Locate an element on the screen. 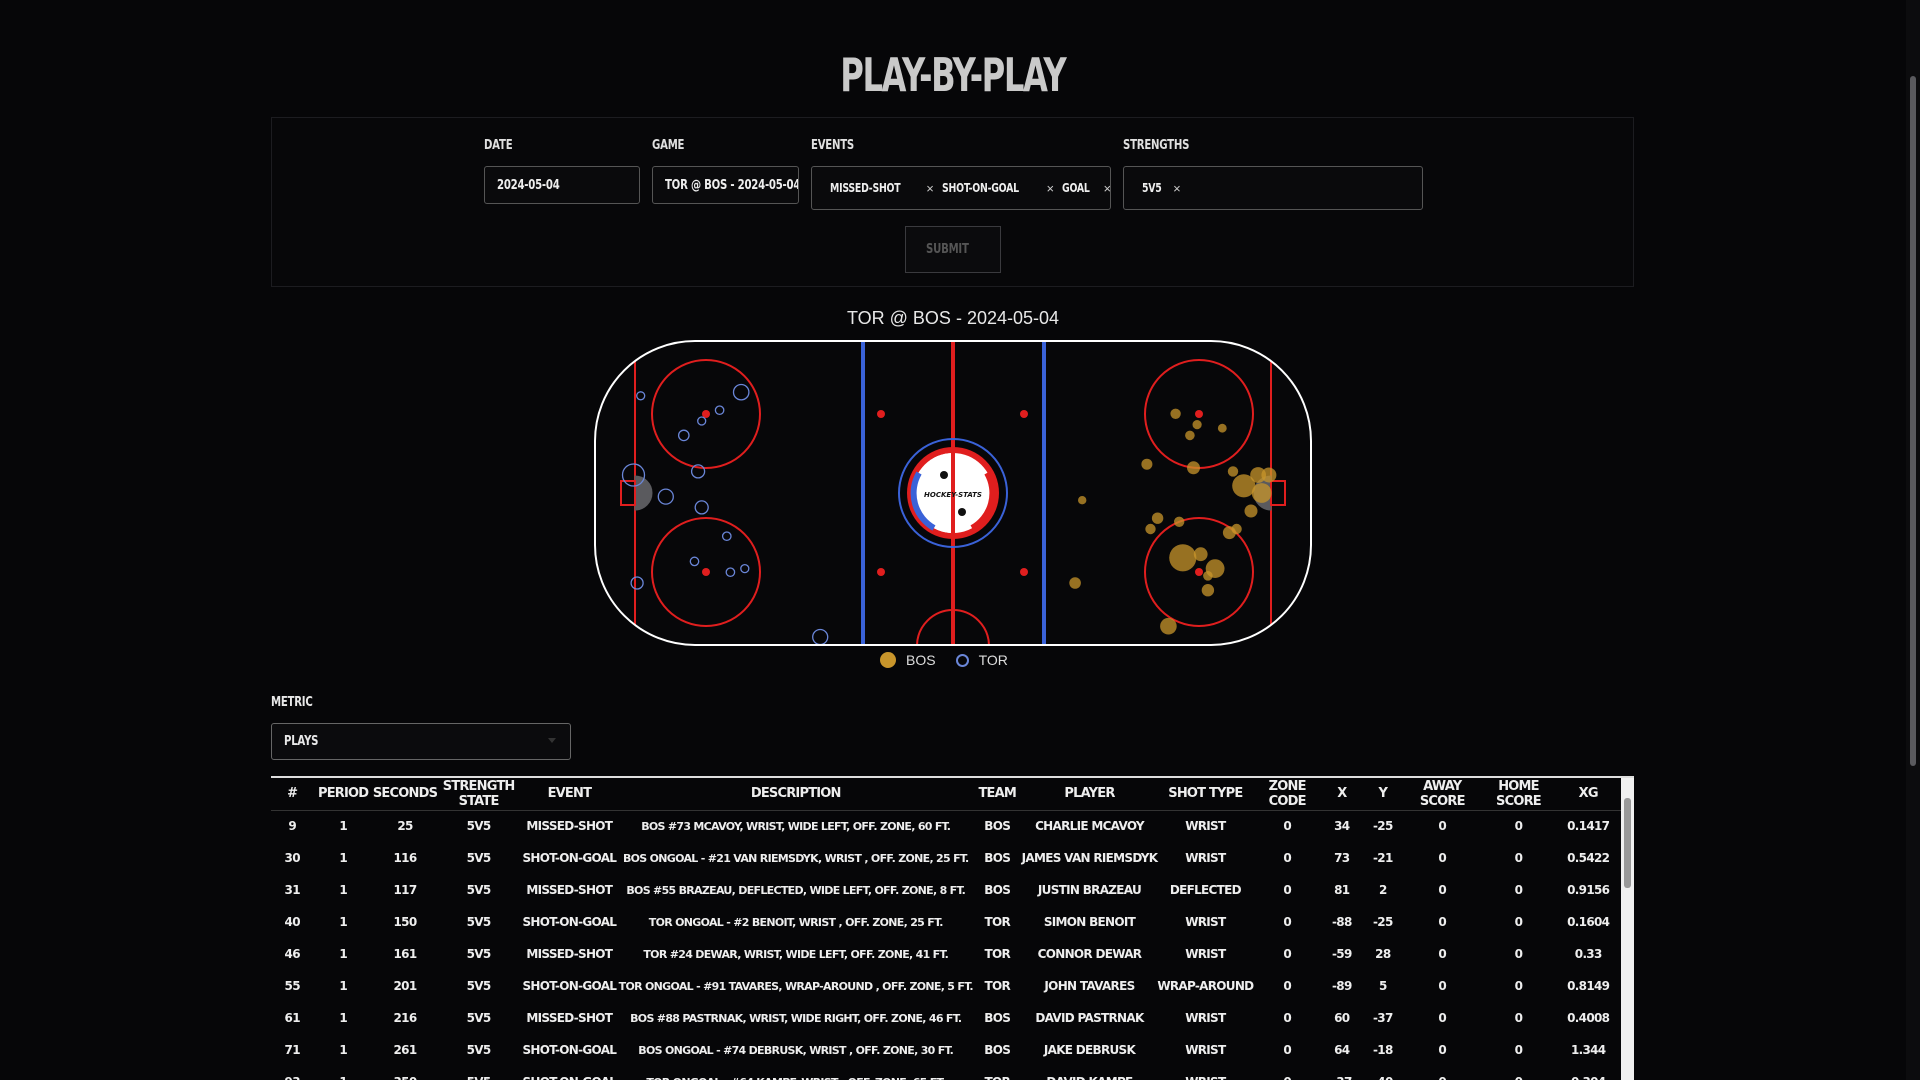 This screenshot has width=1920, height=1080. events-multiselect: MISSED-SHOT × SHOT-ON-GOAL × GOAL × is located at coordinates (961, 188).